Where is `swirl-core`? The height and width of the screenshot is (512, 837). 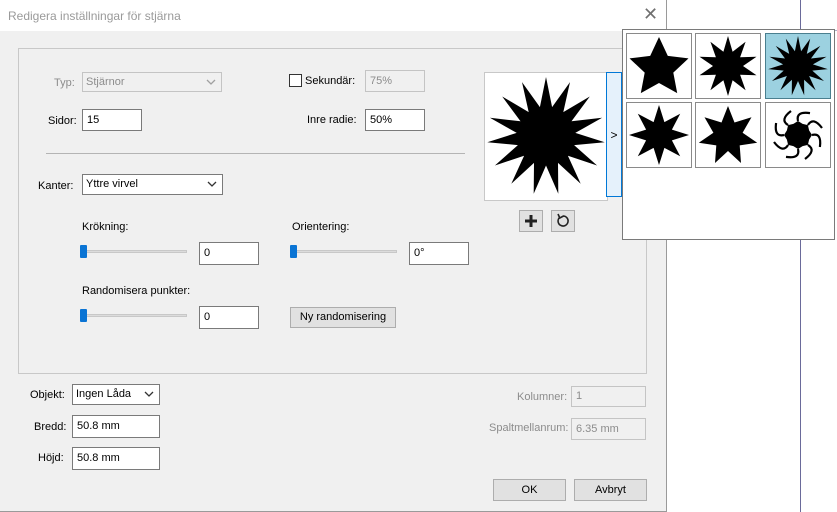
swirl-core is located at coordinates (798, 135).